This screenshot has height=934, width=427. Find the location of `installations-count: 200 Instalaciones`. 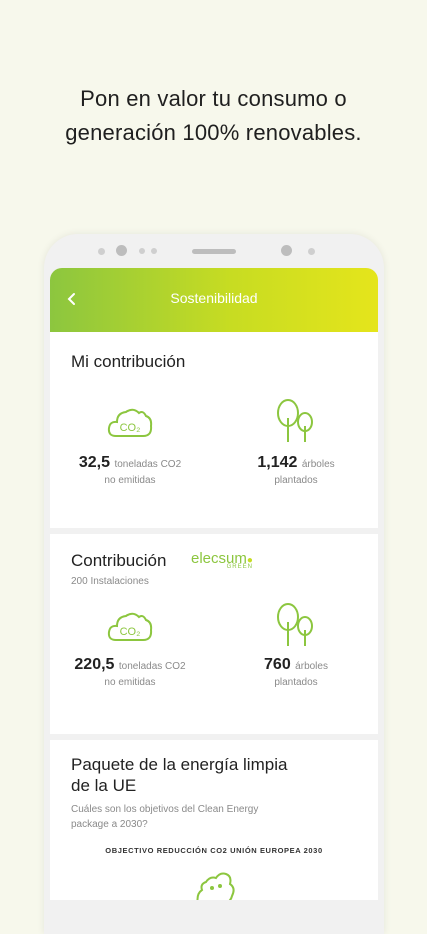

installations-count: 200 Instalaciones is located at coordinates (110, 581).